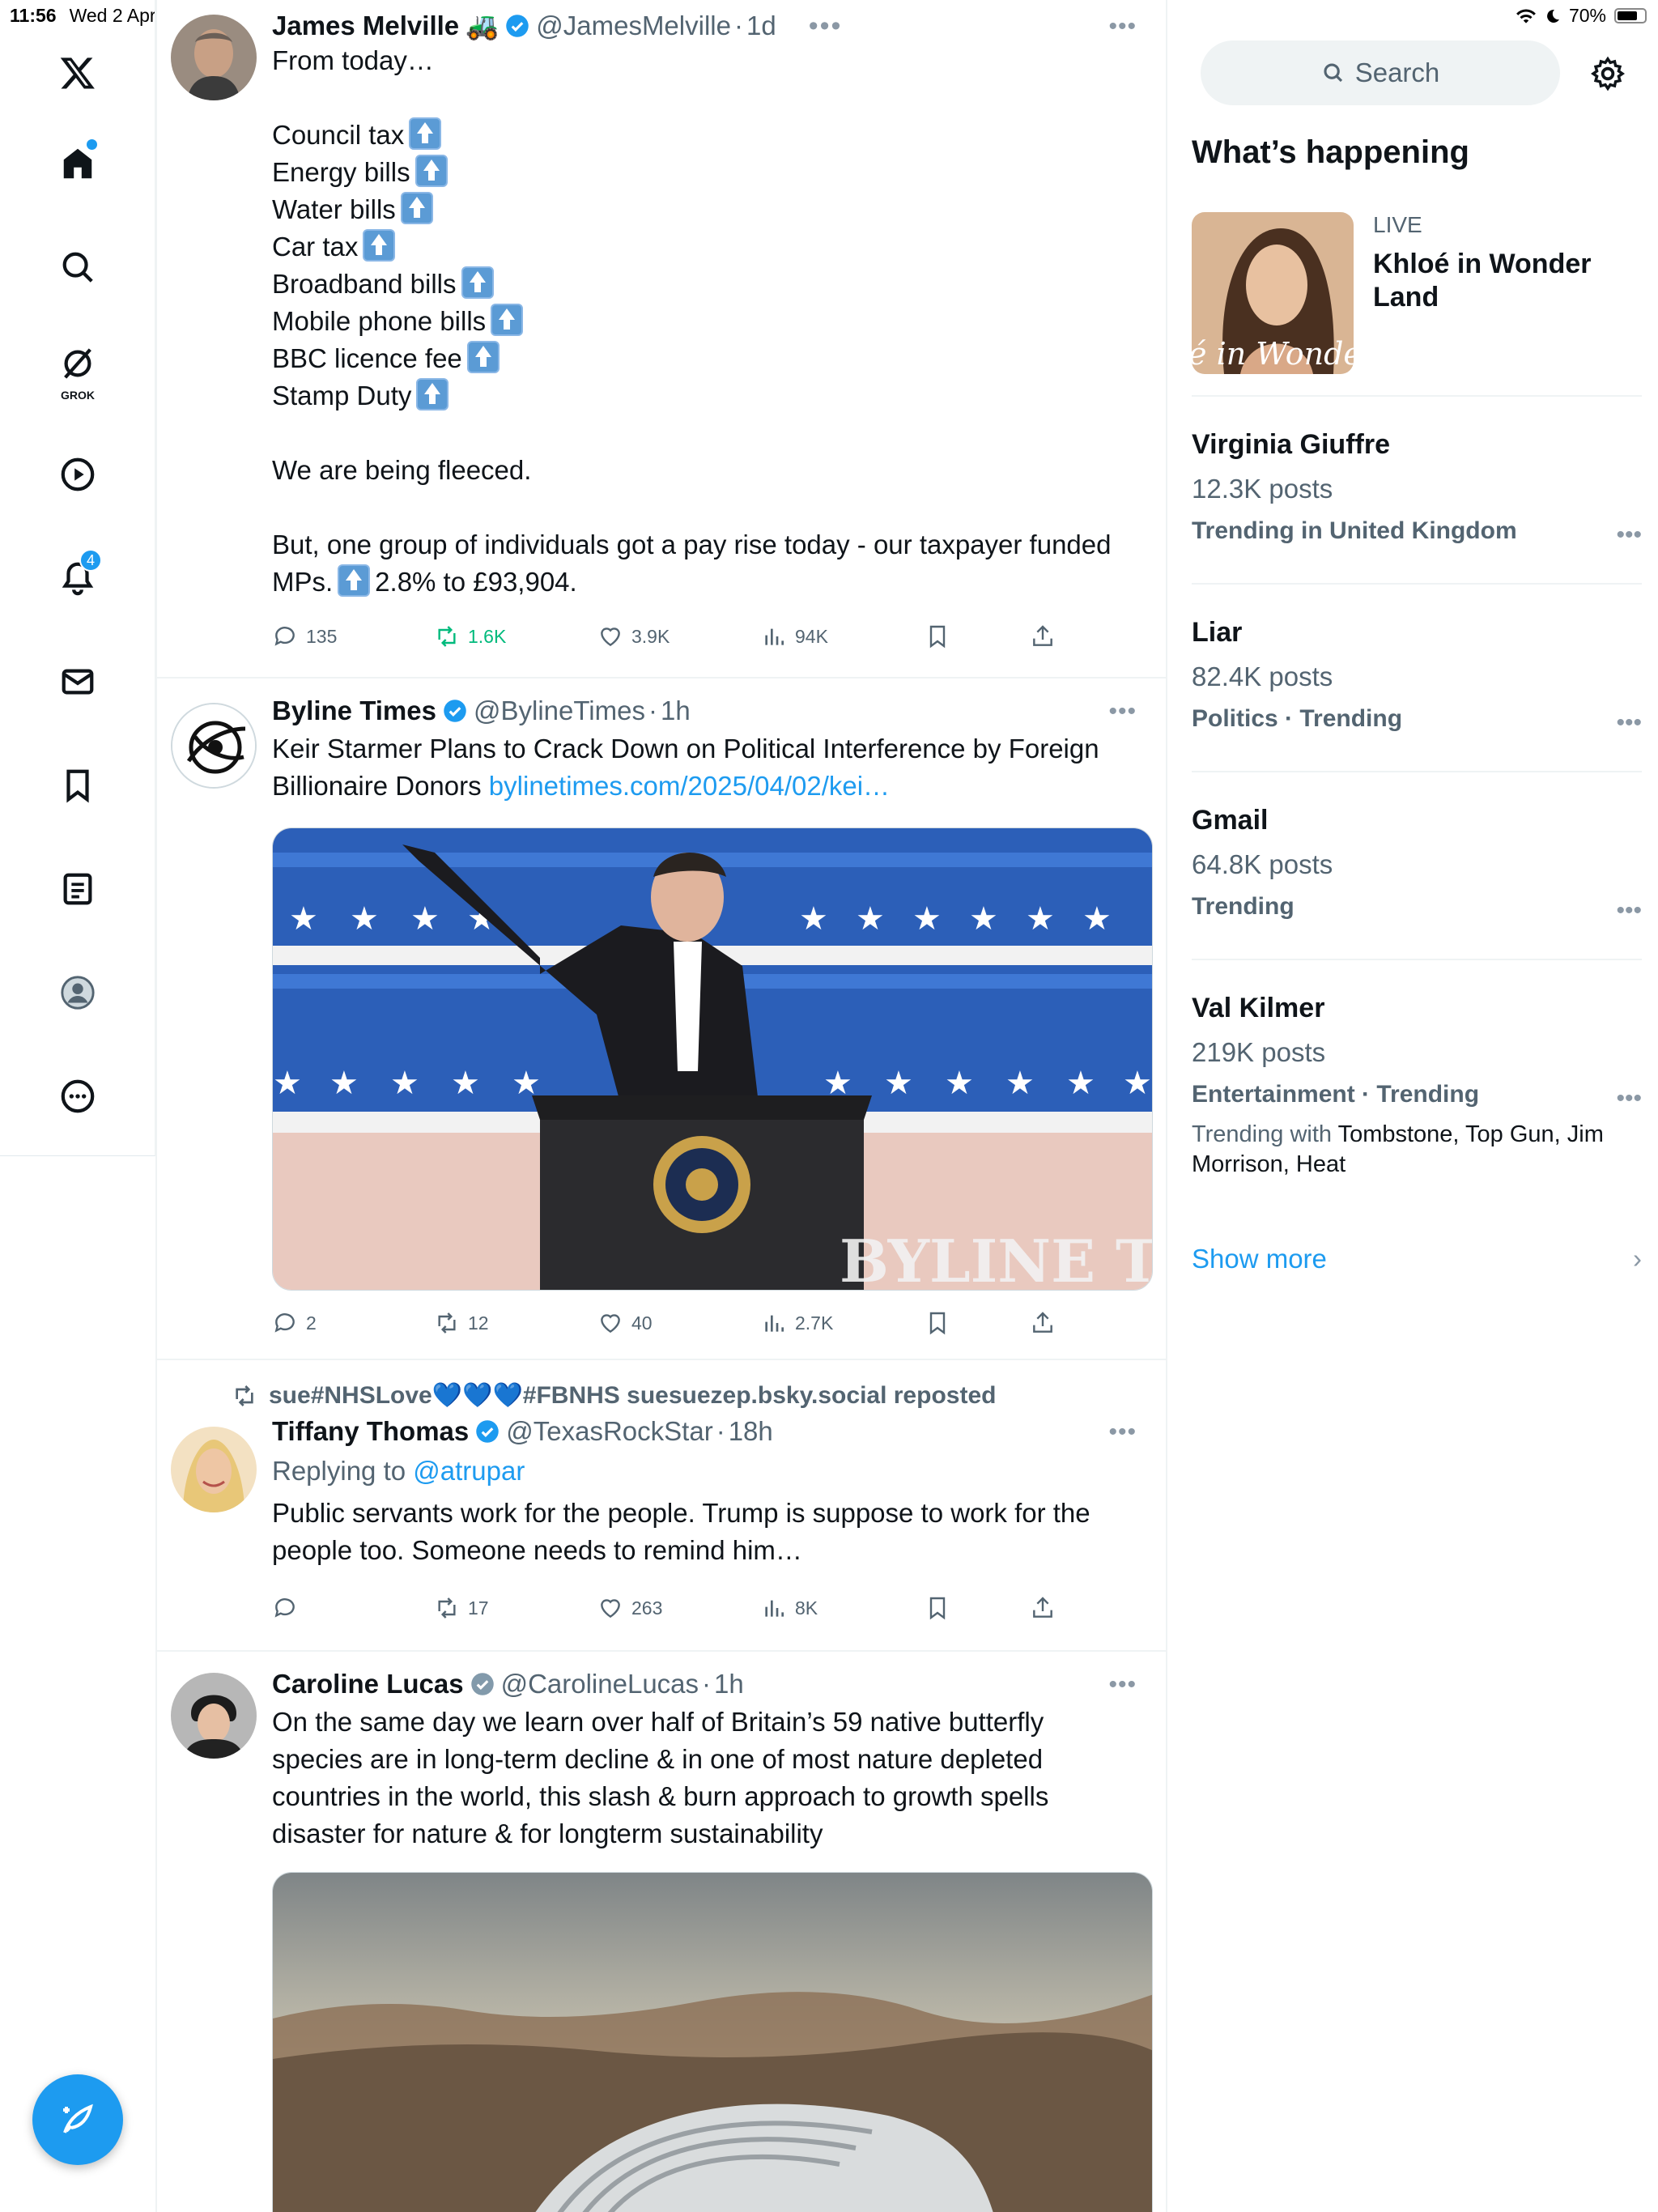 The image size is (1658, 2212). What do you see at coordinates (377, 786) in the screenshot?
I see `tweet-text: Billionaire Donors` at bounding box center [377, 786].